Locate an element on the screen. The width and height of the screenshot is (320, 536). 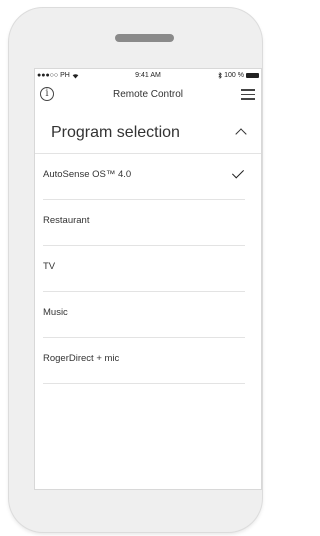
chevron-up-icon is located at coordinates (241, 134).